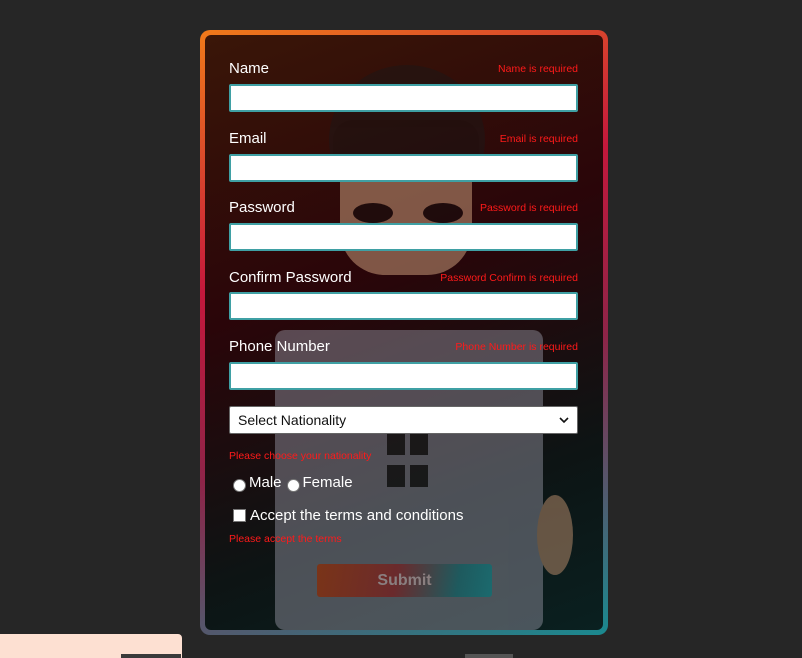 This screenshot has width=802, height=658. I want to click on female-label: Female, so click(327, 482).